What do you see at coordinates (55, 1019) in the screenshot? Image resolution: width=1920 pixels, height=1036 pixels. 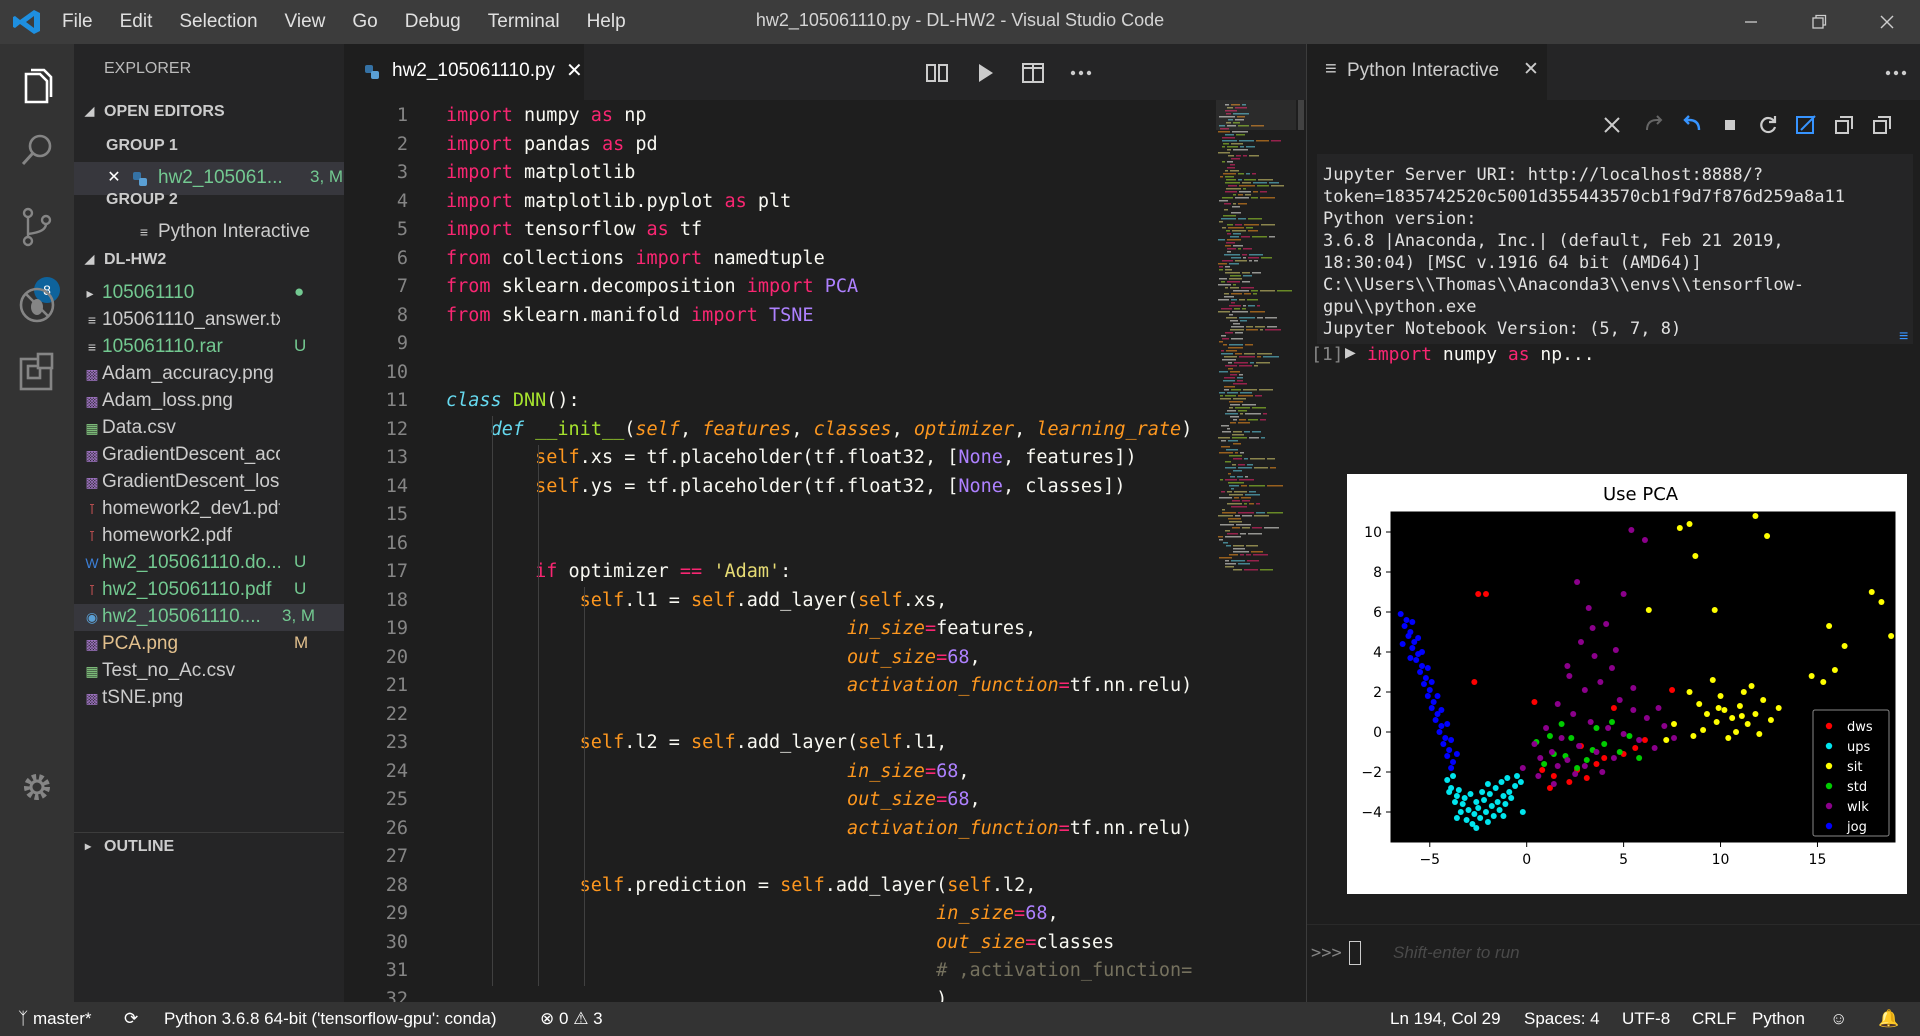 I see `branch-indicator: ᛉ master*` at bounding box center [55, 1019].